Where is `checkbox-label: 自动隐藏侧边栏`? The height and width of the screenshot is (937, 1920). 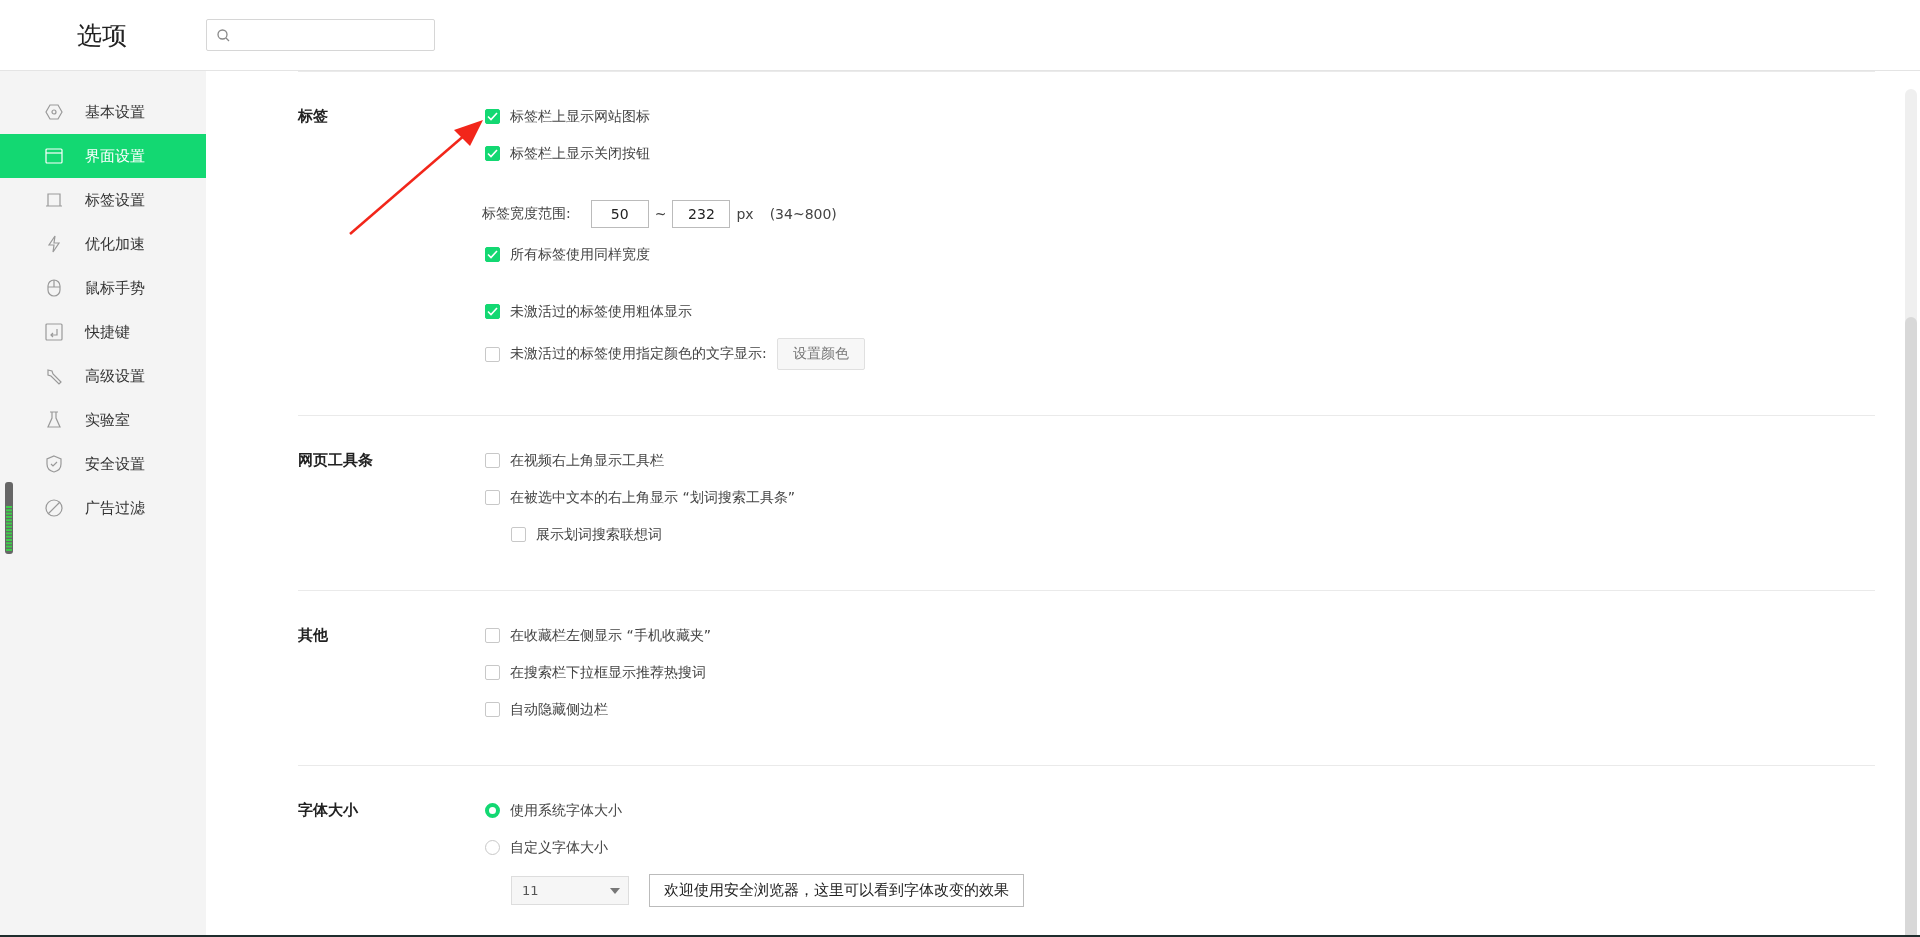
checkbox-label: 自动隐藏侧边栏 is located at coordinates (559, 709).